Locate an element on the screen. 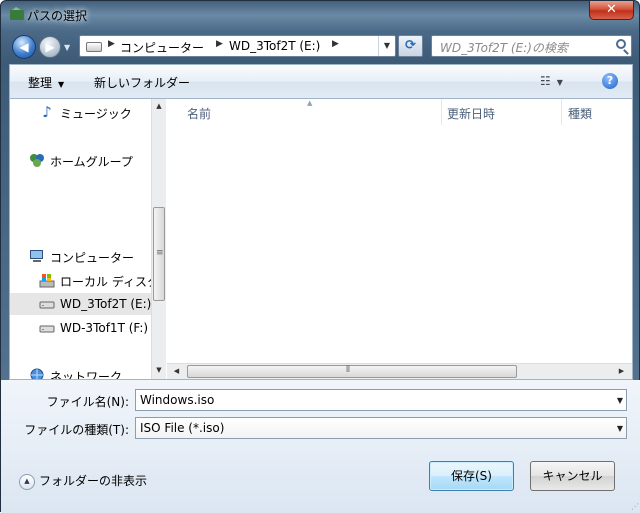  computer-icon is located at coordinates (36, 256).